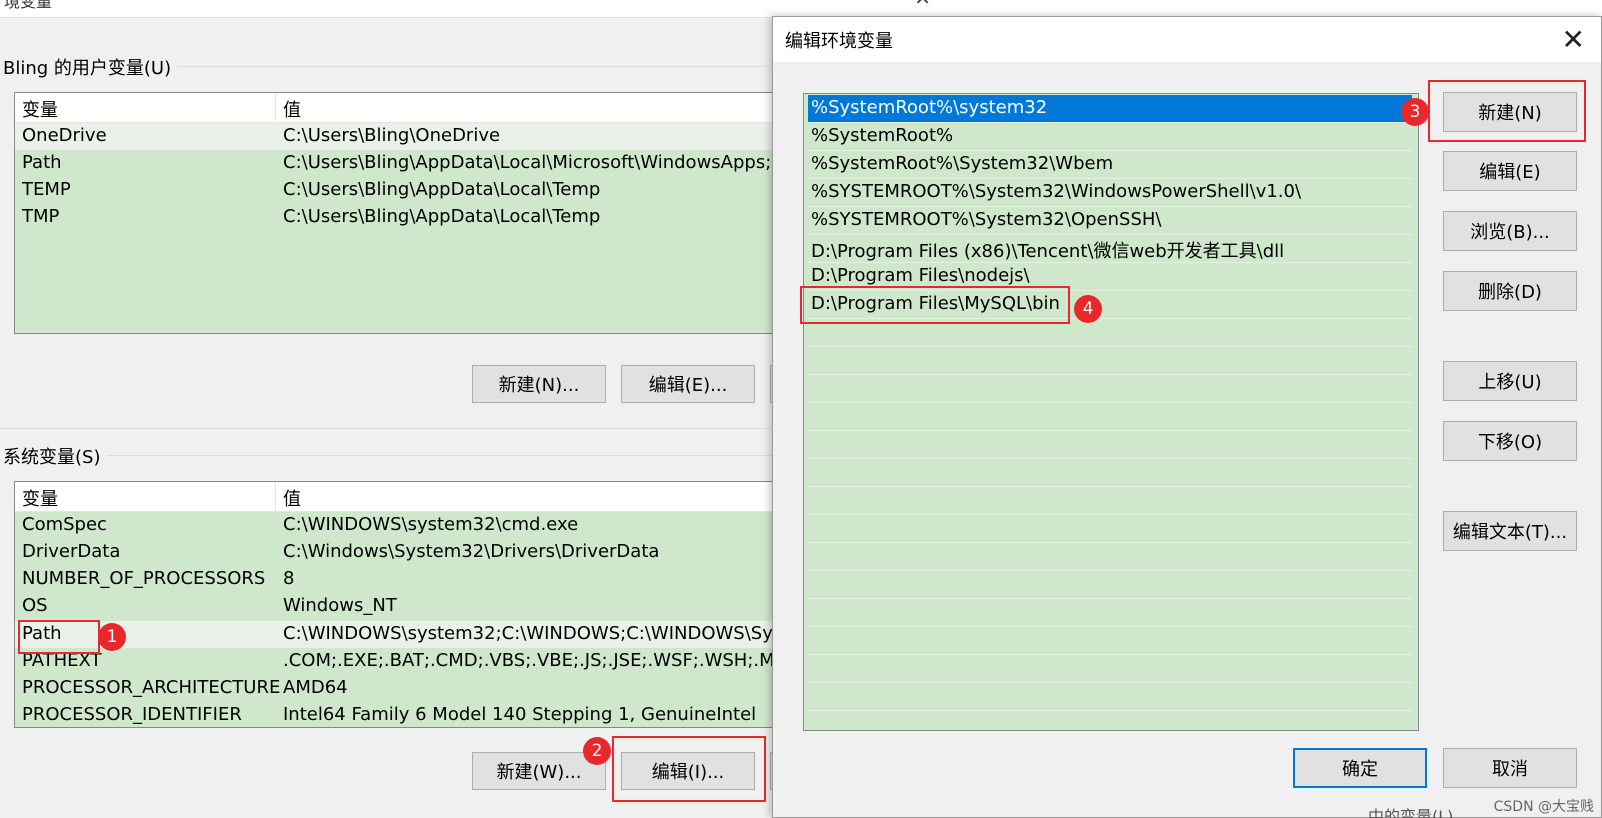 The width and height of the screenshot is (1602, 818). What do you see at coordinates (1510, 291) in the screenshot?
I see `delete-button: 删除(D)` at bounding box center [1510, 291].